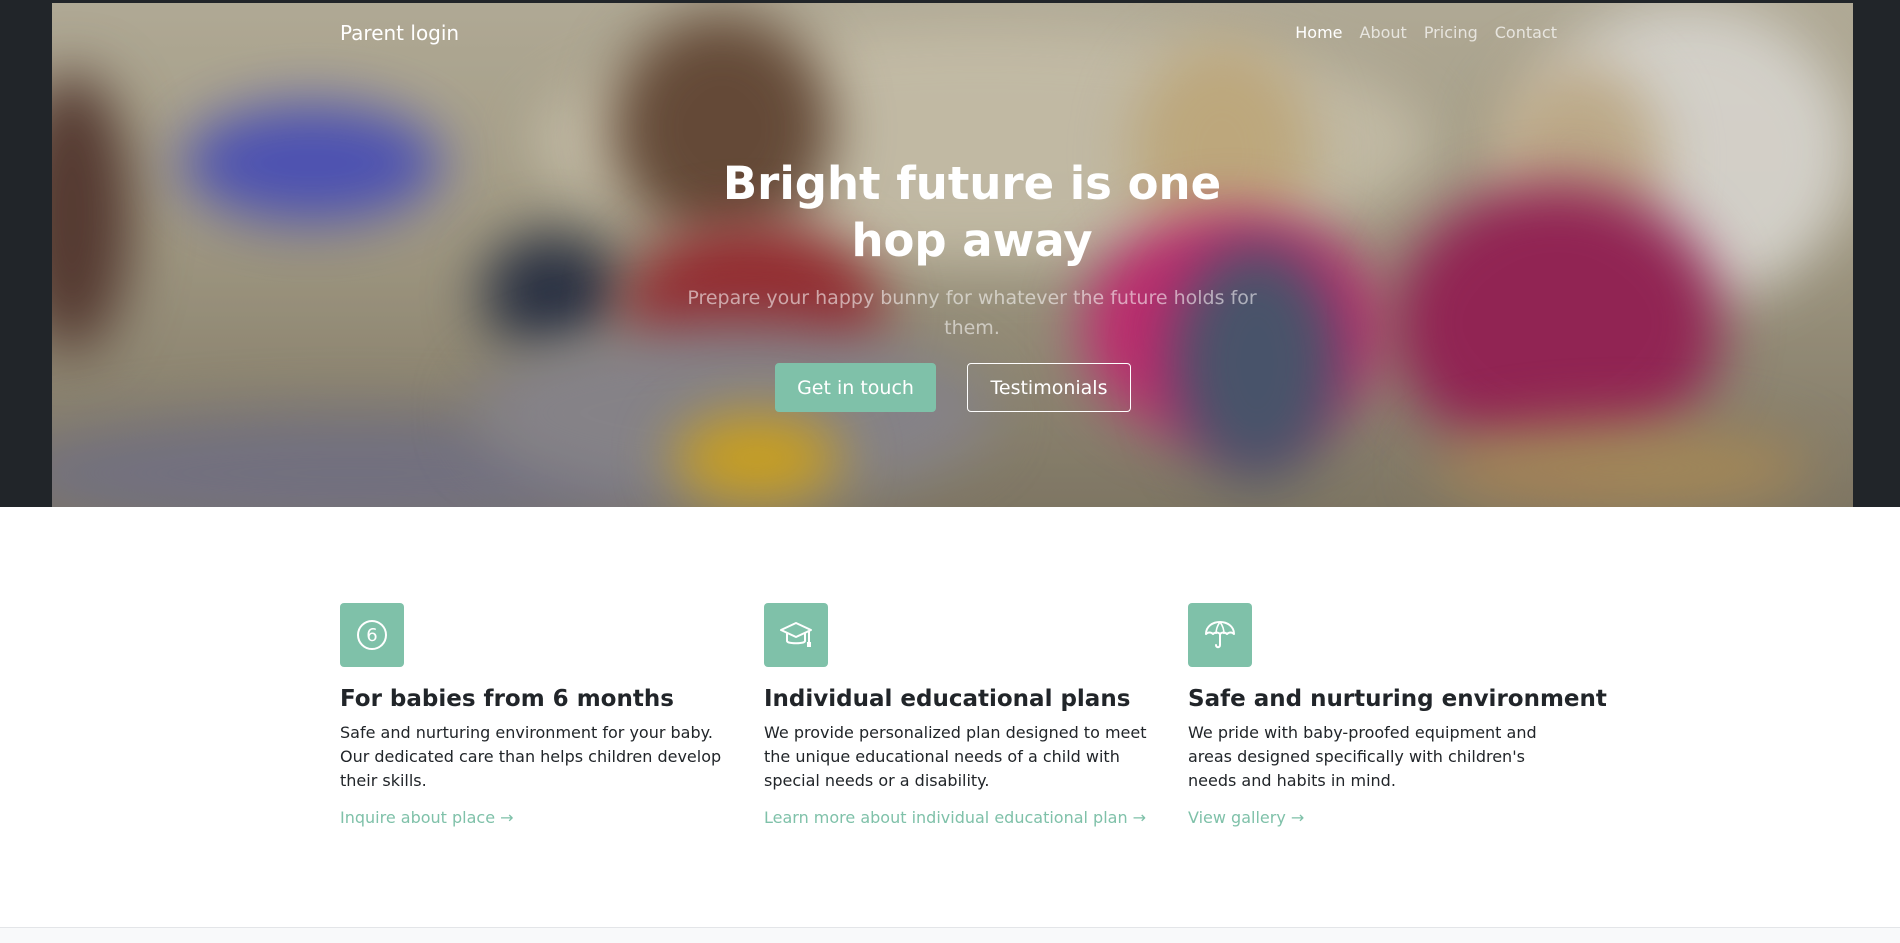  Describe the element at coordinates (1220, 635) in the screenshot. I see `umbrella-icon` at that location.